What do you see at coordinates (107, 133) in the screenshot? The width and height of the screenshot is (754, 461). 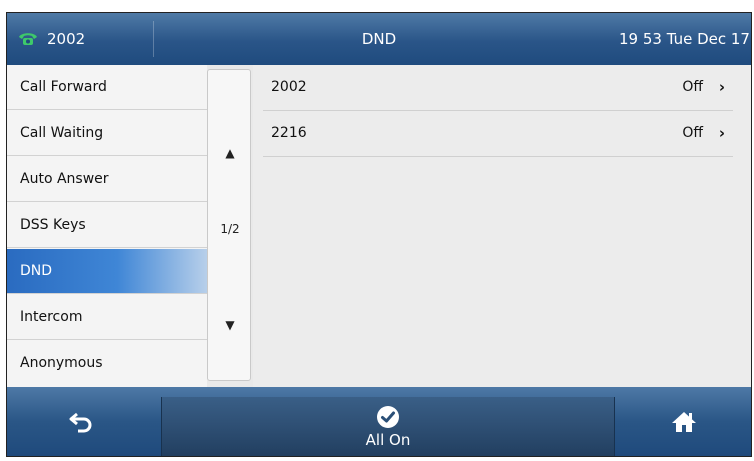 I see `menu-item-call-waiting: Call Waiting` at bounding box center [107, 133].